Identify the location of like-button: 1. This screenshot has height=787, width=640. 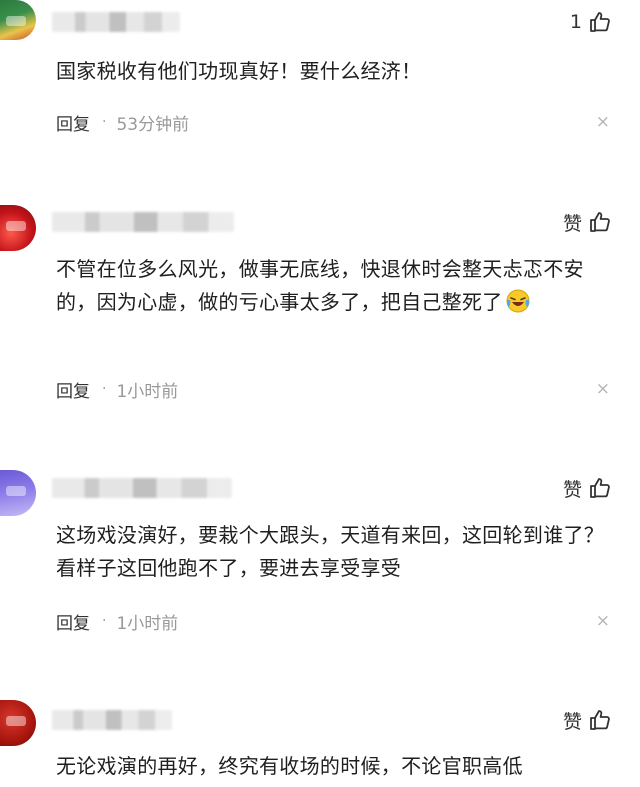
(591, 22).